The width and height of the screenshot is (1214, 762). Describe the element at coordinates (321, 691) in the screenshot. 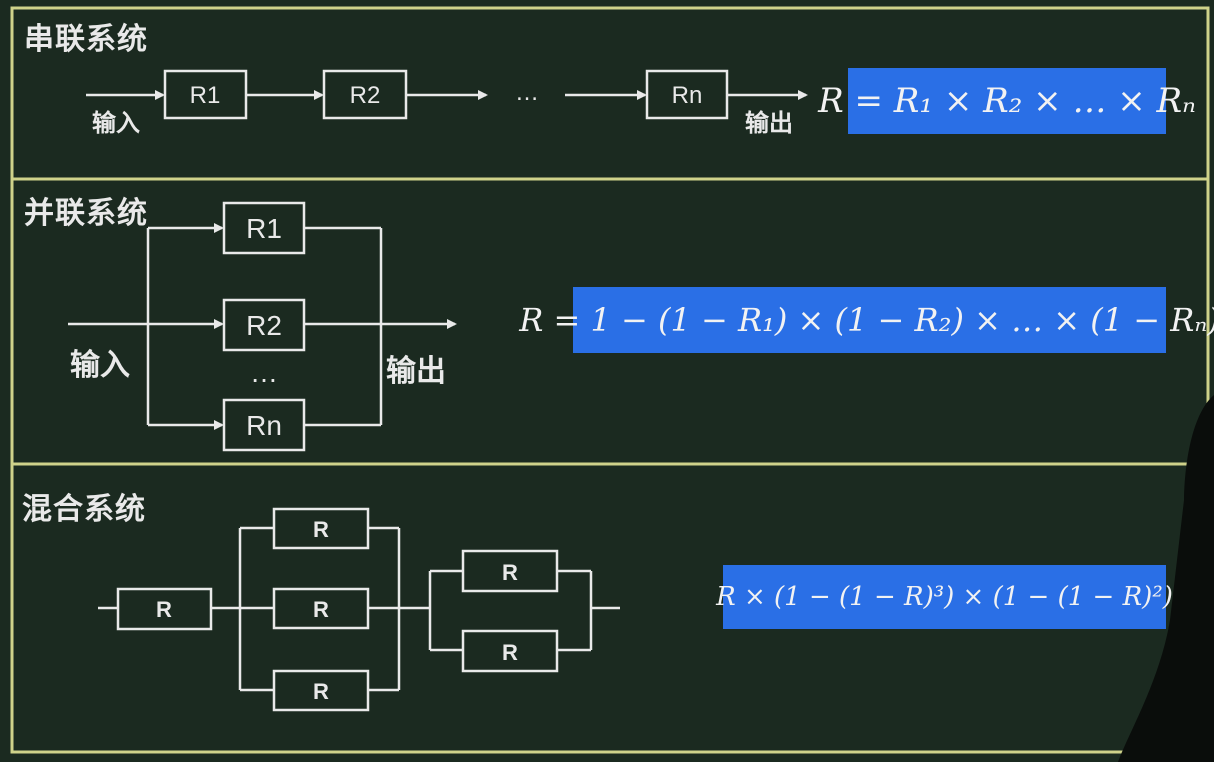

I see `mixed-box-p3-3-label: R` at that location.